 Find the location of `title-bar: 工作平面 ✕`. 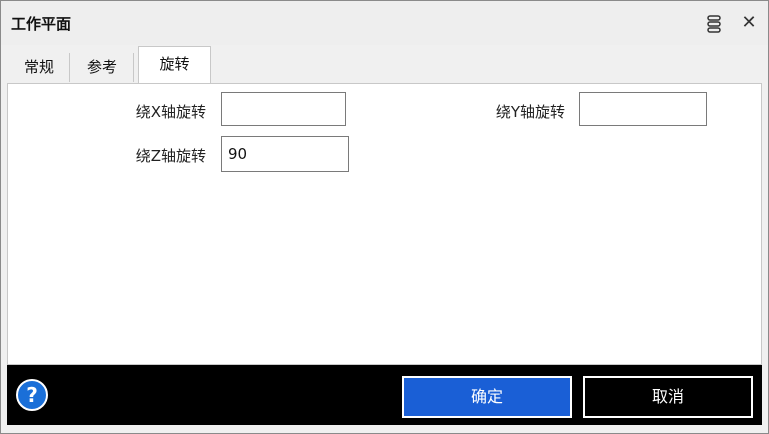

title-bar: 工作平面 ✕ is located at coordinates (384, 23).